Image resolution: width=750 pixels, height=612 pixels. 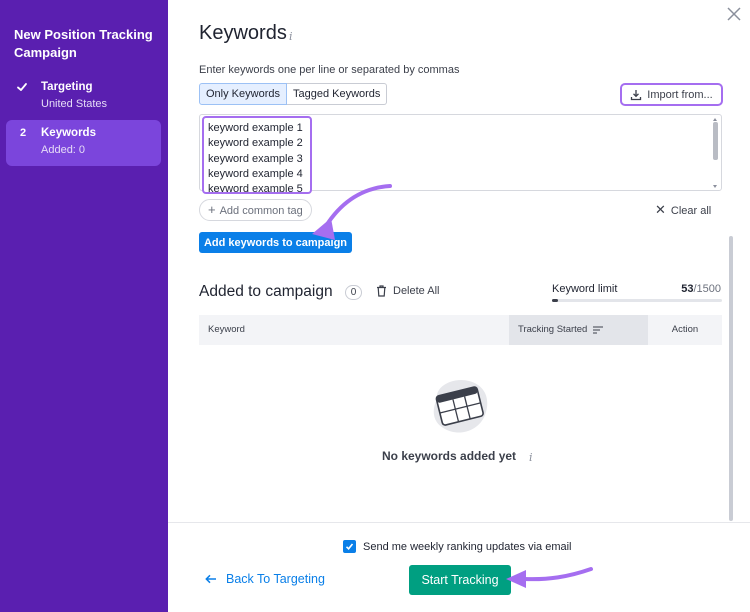 What do you see at coordinates (734, 14) in the screenshot?
I see `close-icon` at bounding box center [734, 14].